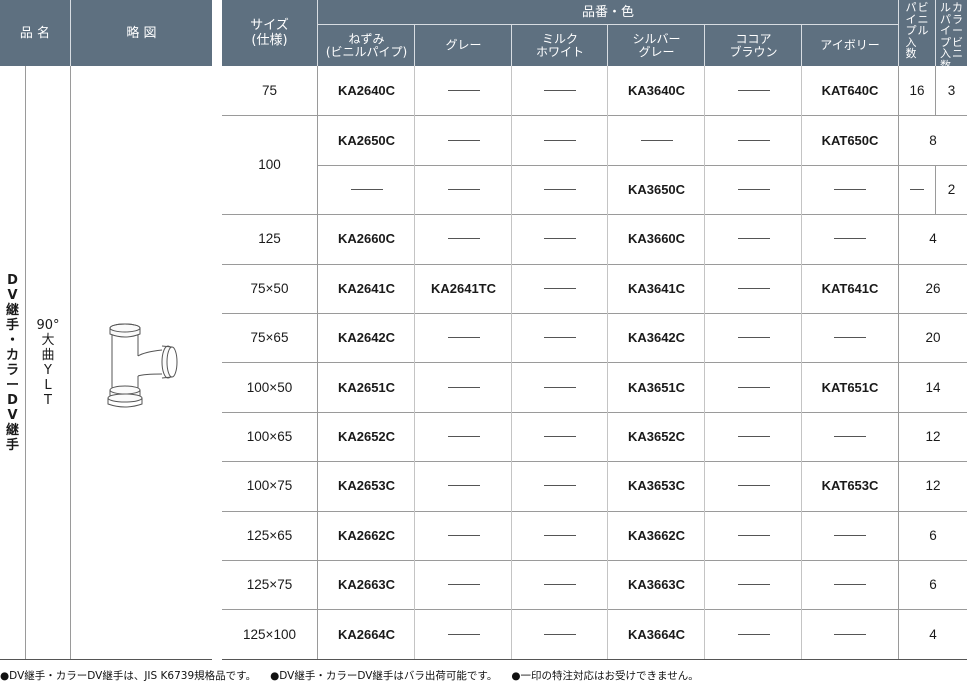 This screenshot has height=686, width=967. I want to click on subcategory-name: 90° 大曲 Y L T, so click(48, 363).